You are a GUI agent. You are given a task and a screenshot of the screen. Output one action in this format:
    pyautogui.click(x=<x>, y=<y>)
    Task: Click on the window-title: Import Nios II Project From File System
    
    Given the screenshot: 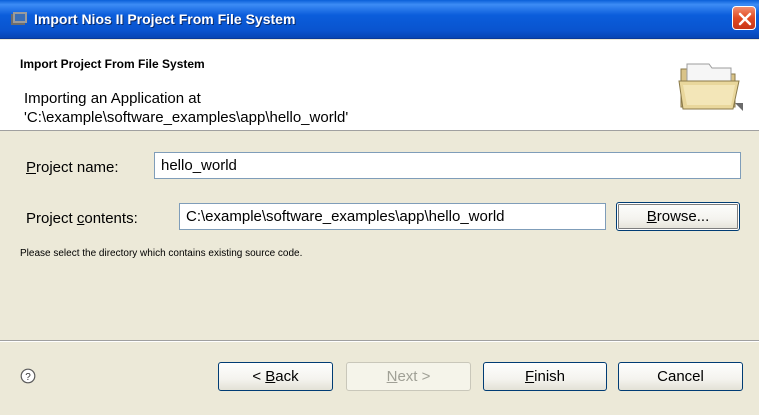 What is the action you would take?
    pyautogui.click(x=165, y=19)
    